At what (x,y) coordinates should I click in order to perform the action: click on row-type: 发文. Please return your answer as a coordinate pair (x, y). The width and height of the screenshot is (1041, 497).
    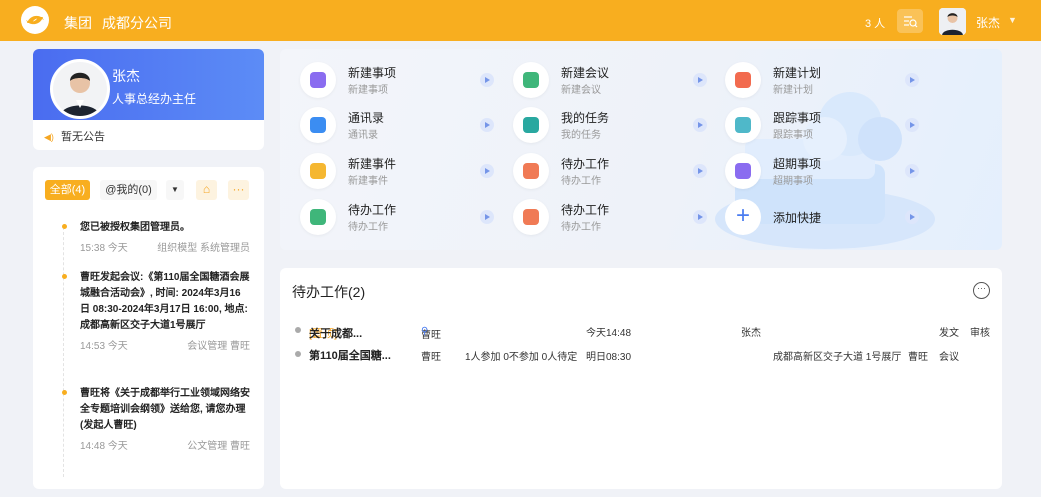
    Looking at the image, I should click on (949, 333).